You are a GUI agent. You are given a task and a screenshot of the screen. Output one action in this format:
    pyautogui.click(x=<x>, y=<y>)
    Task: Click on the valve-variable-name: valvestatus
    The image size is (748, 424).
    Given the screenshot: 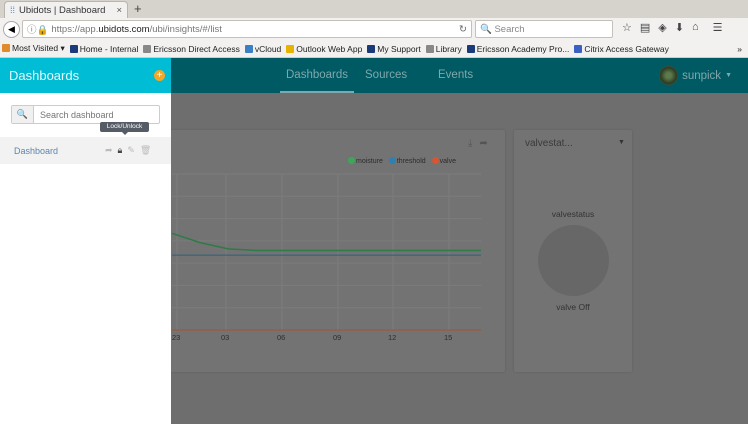 What is the action you would take?
    pyautogui.click(x=573, y=214)
    